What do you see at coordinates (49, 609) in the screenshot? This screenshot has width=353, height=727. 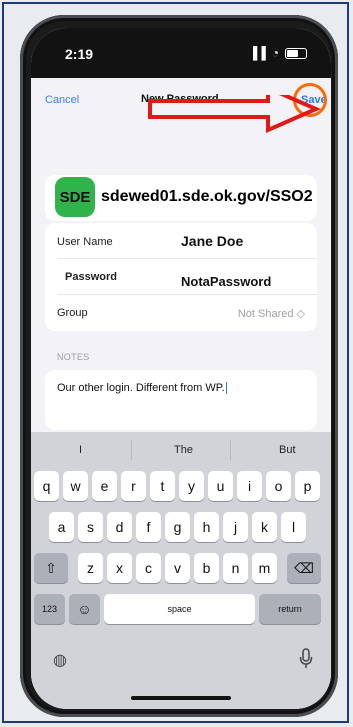 I see `numbers-key: 123` at bounding box center [49, 609].